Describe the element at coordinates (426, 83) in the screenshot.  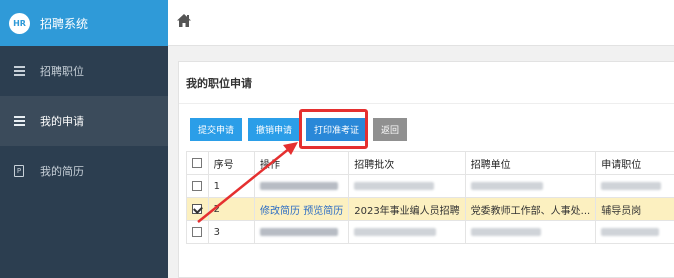
I see `panel-title: 我的职位申请` at that location.